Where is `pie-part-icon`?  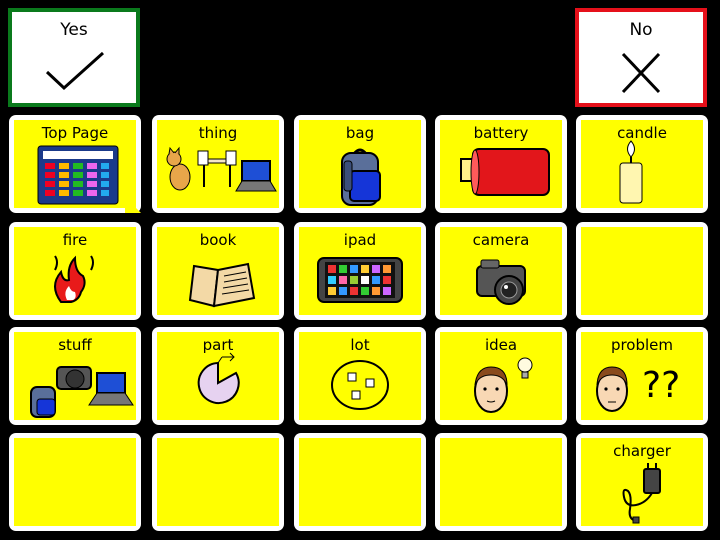 pie-part-icon is located at coordinates (218, 378).